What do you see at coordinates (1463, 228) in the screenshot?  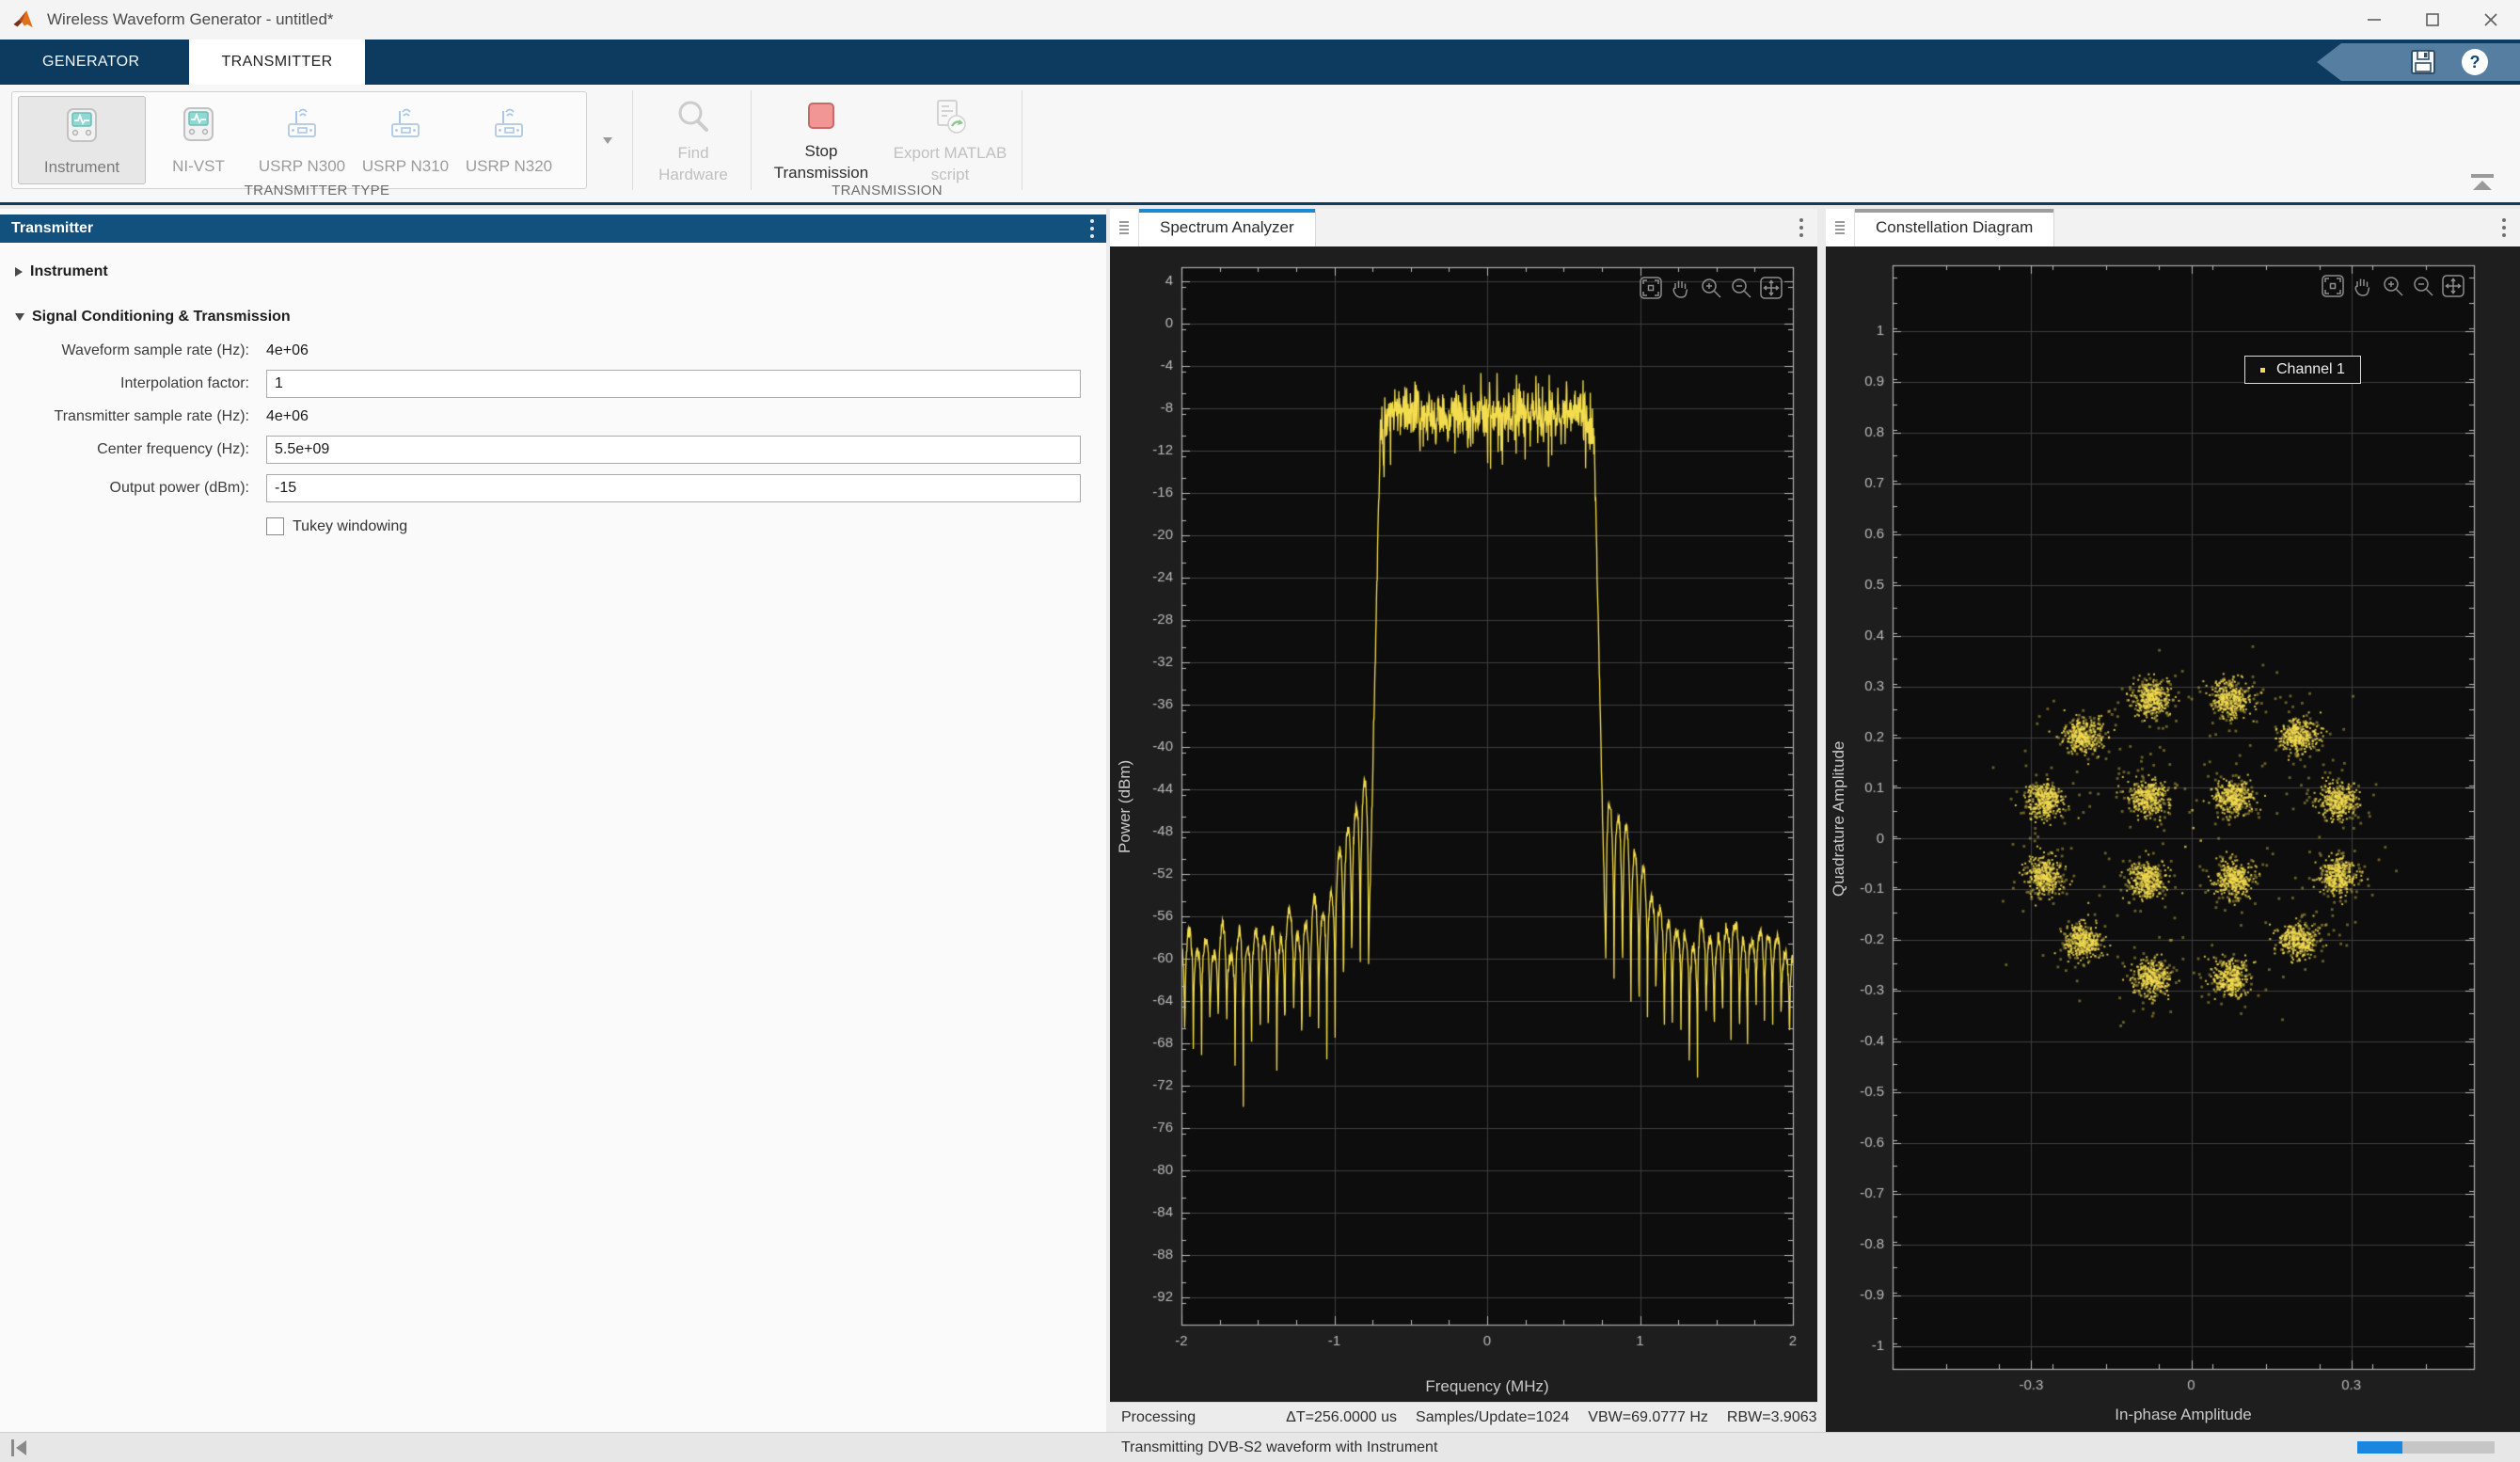 I see `spectrum-tabbar: Spectrum Analyzer` at bounding box center [1463, 228].